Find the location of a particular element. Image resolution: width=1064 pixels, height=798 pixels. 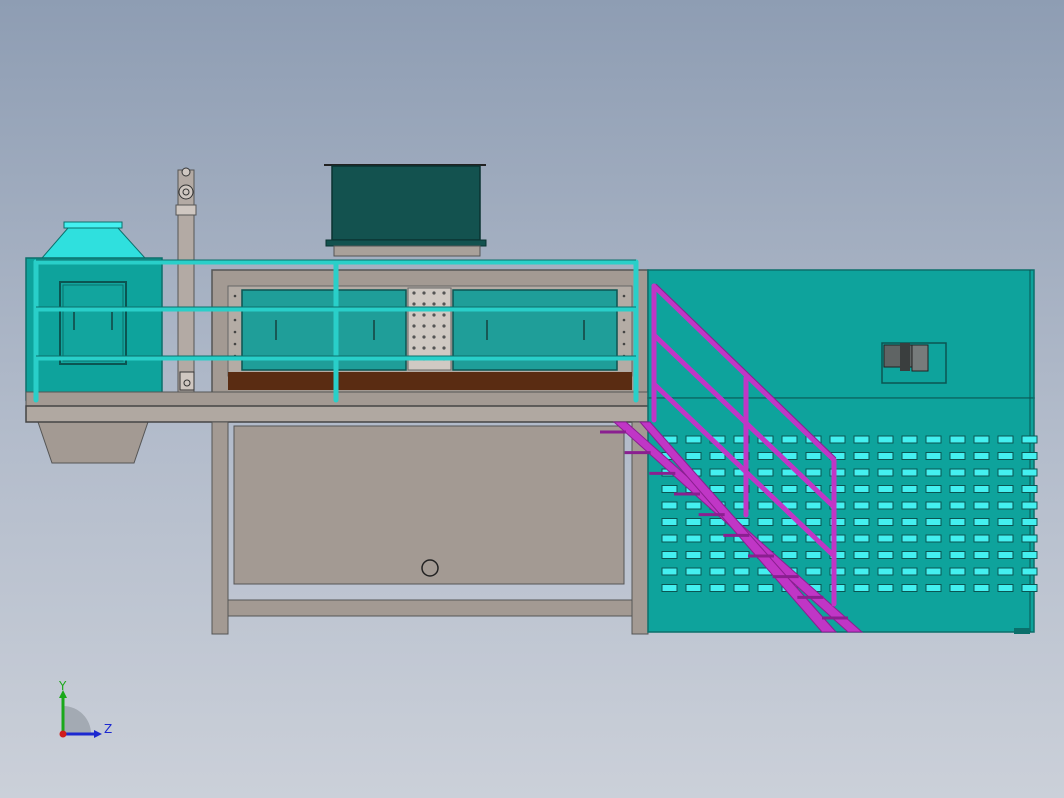

tower-hopper is located at coordinates (93, 442).